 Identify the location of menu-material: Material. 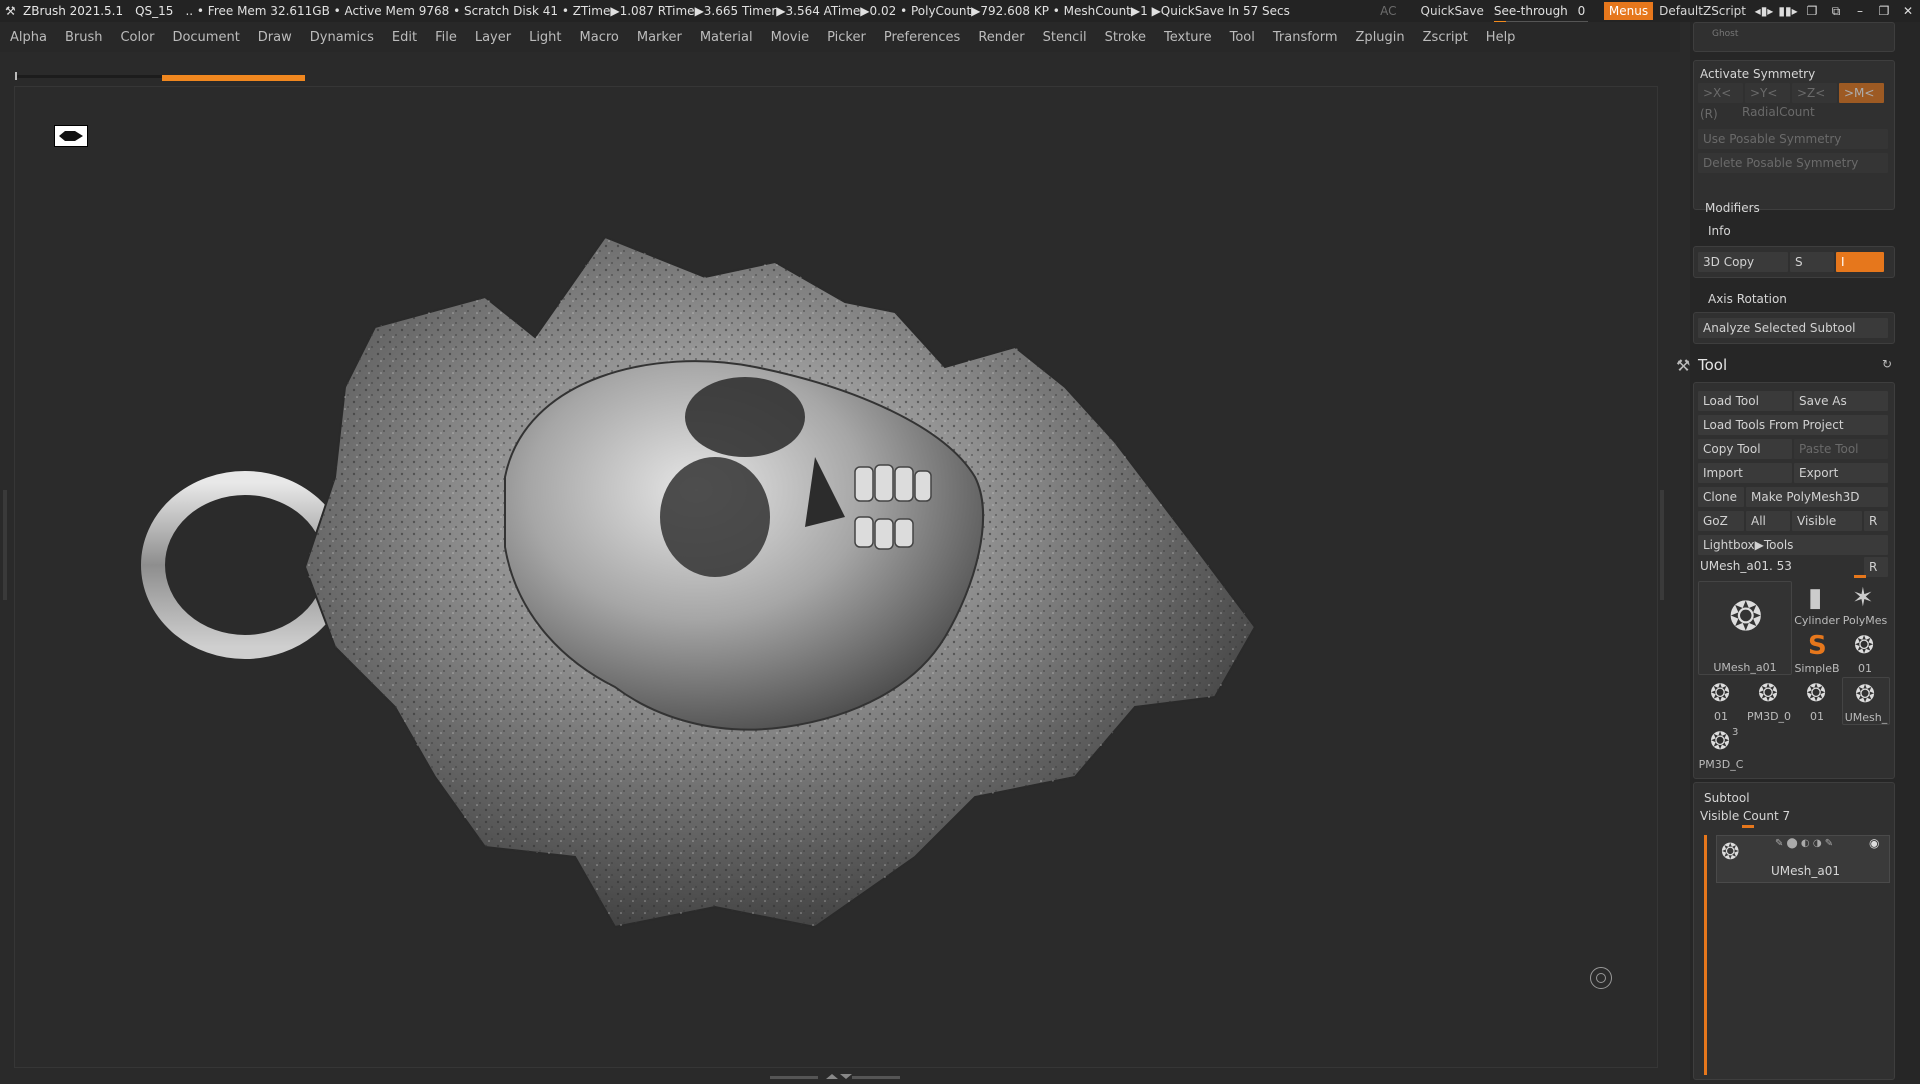
(726, 37).